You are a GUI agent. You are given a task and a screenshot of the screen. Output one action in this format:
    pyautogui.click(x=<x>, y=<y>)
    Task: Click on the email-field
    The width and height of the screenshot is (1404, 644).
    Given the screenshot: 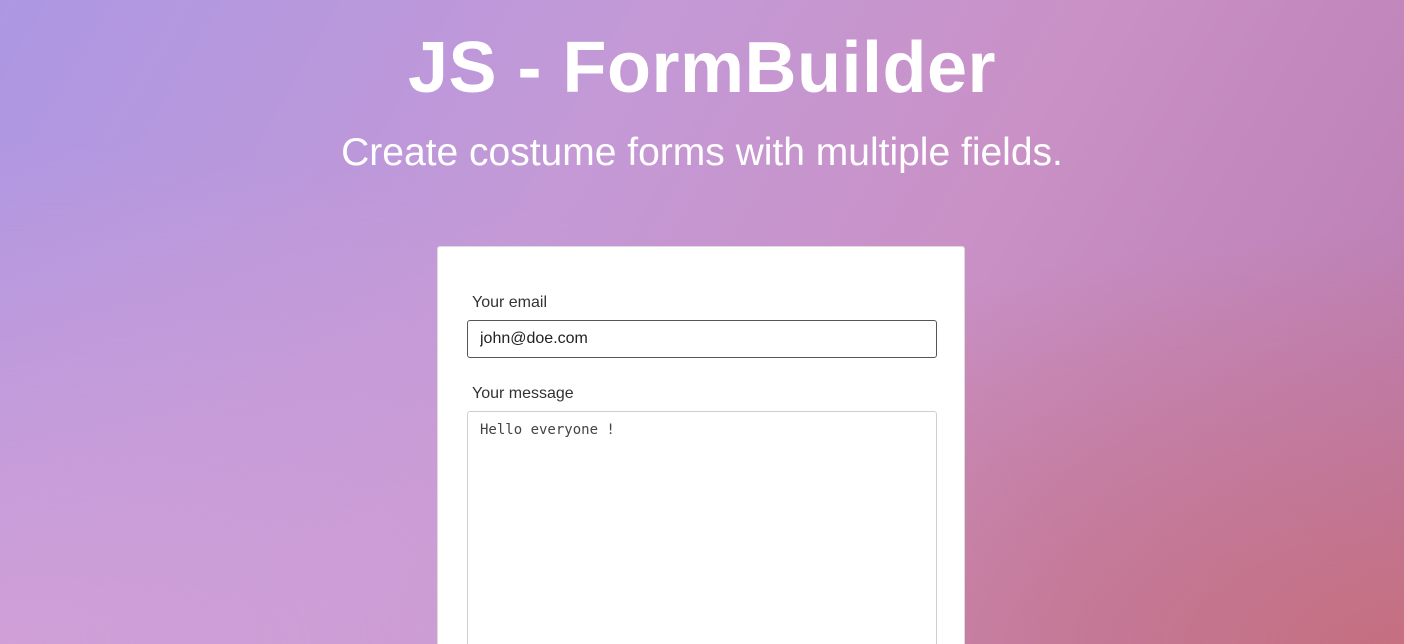 What is the action you would take?
    pyautogui.click(x=702, y=339)
    